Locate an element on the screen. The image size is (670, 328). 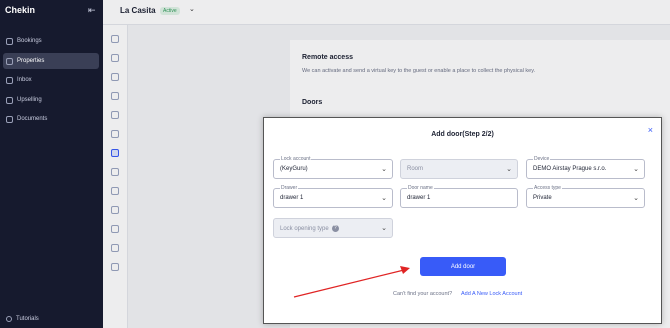
upselling-icon is located at coordinates (9, 100).